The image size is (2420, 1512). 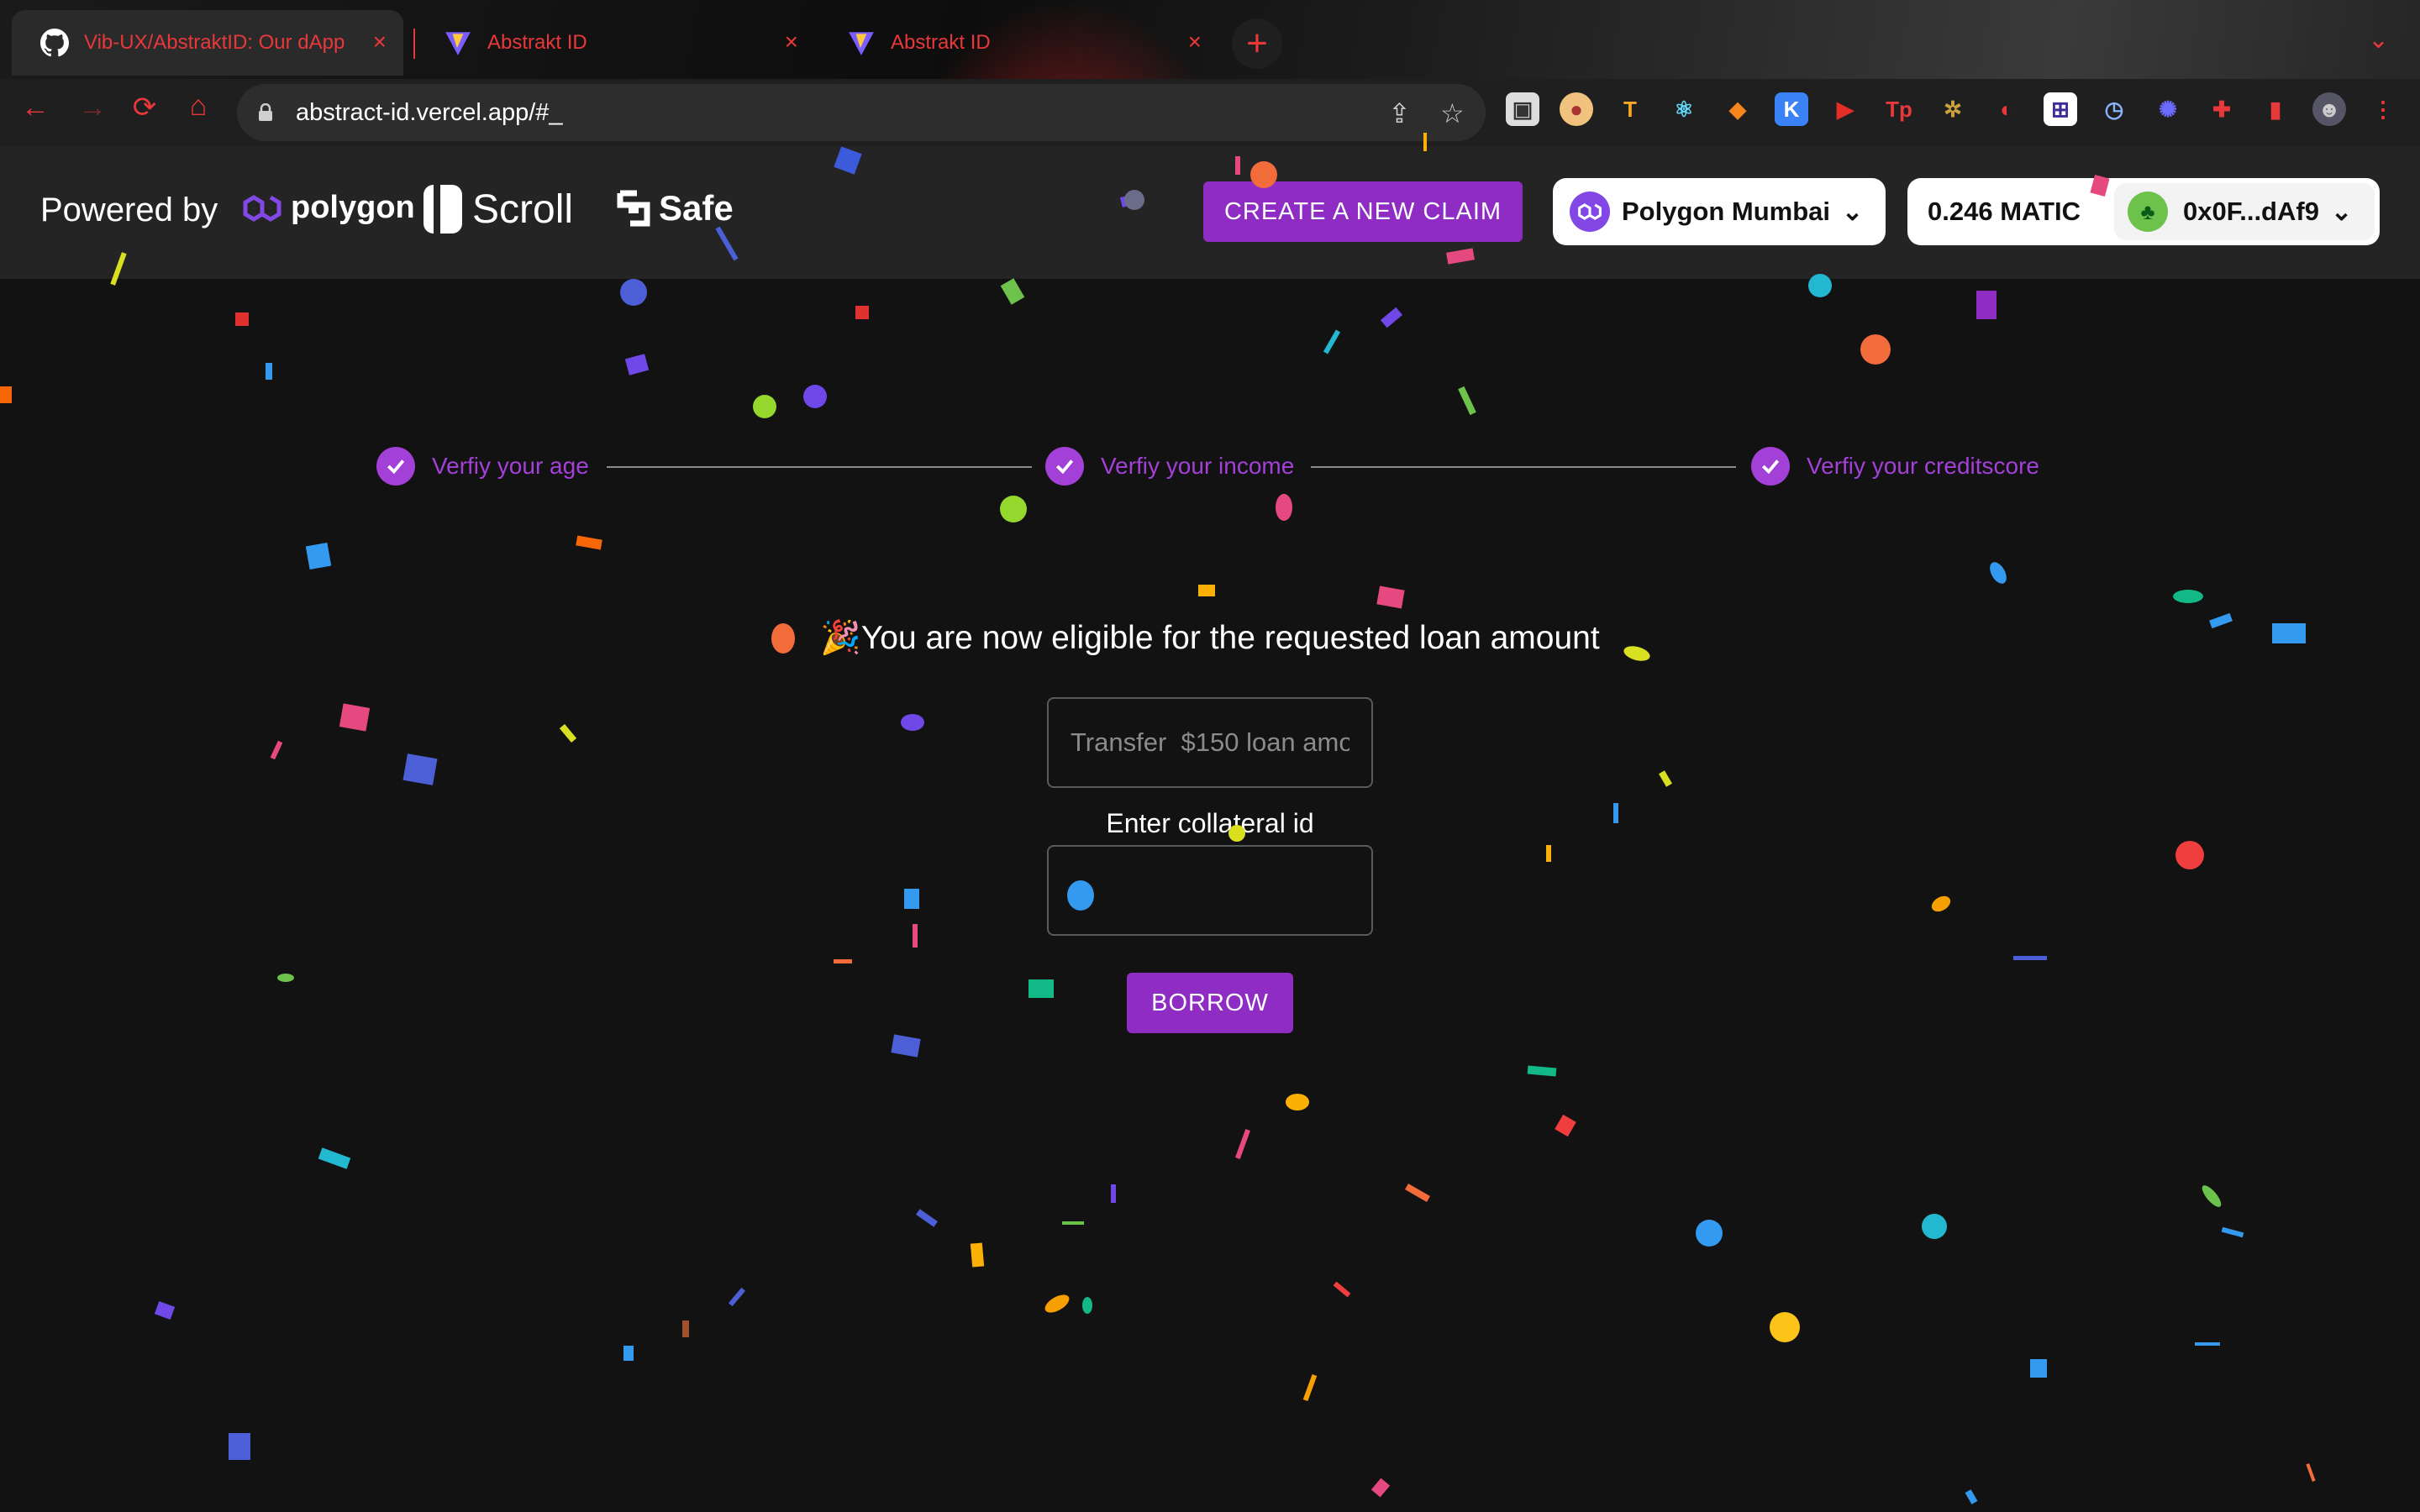 I want to click on powered-by-text: Powered by, so click(x=129, y=210).